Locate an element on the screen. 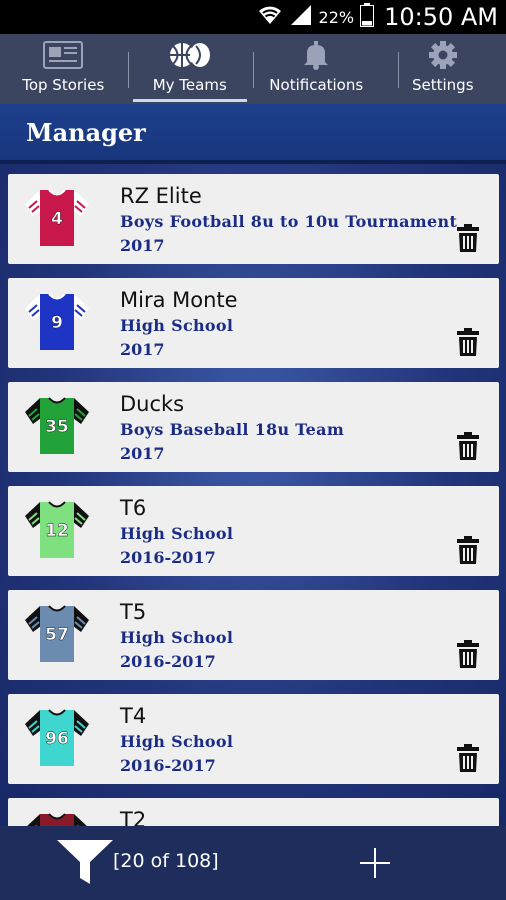 The height and width of the screenshot is (900, 506). result-count: [20 of 108] is located at coordinates (166, 861).